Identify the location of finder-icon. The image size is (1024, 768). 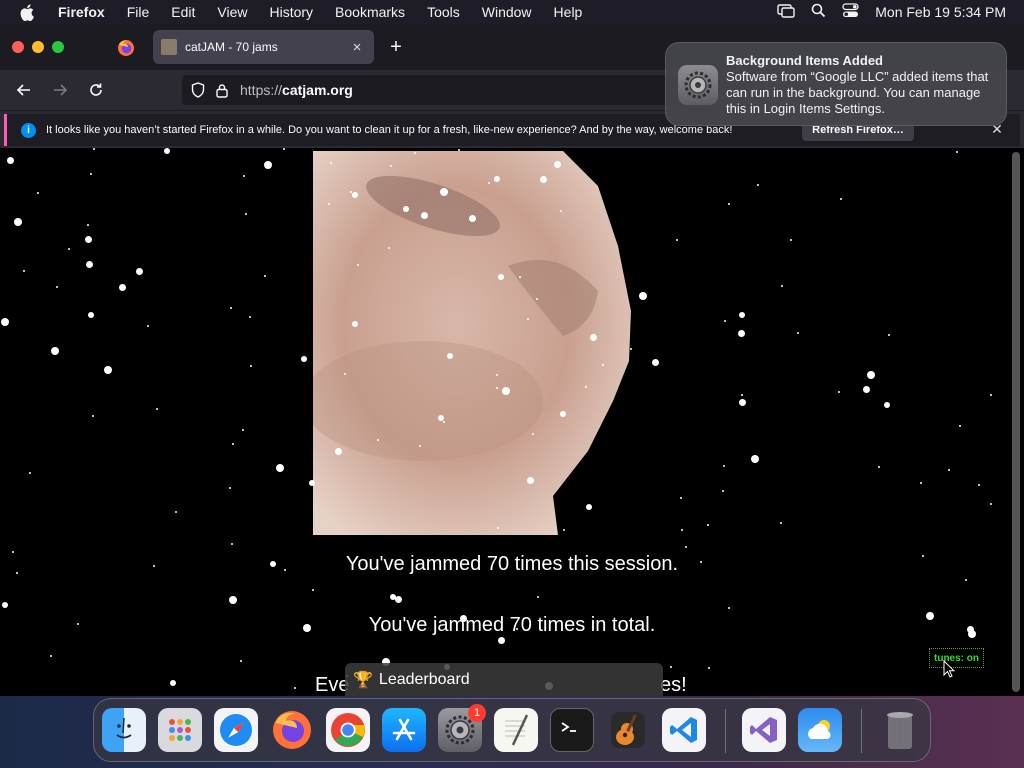
(124, 730).